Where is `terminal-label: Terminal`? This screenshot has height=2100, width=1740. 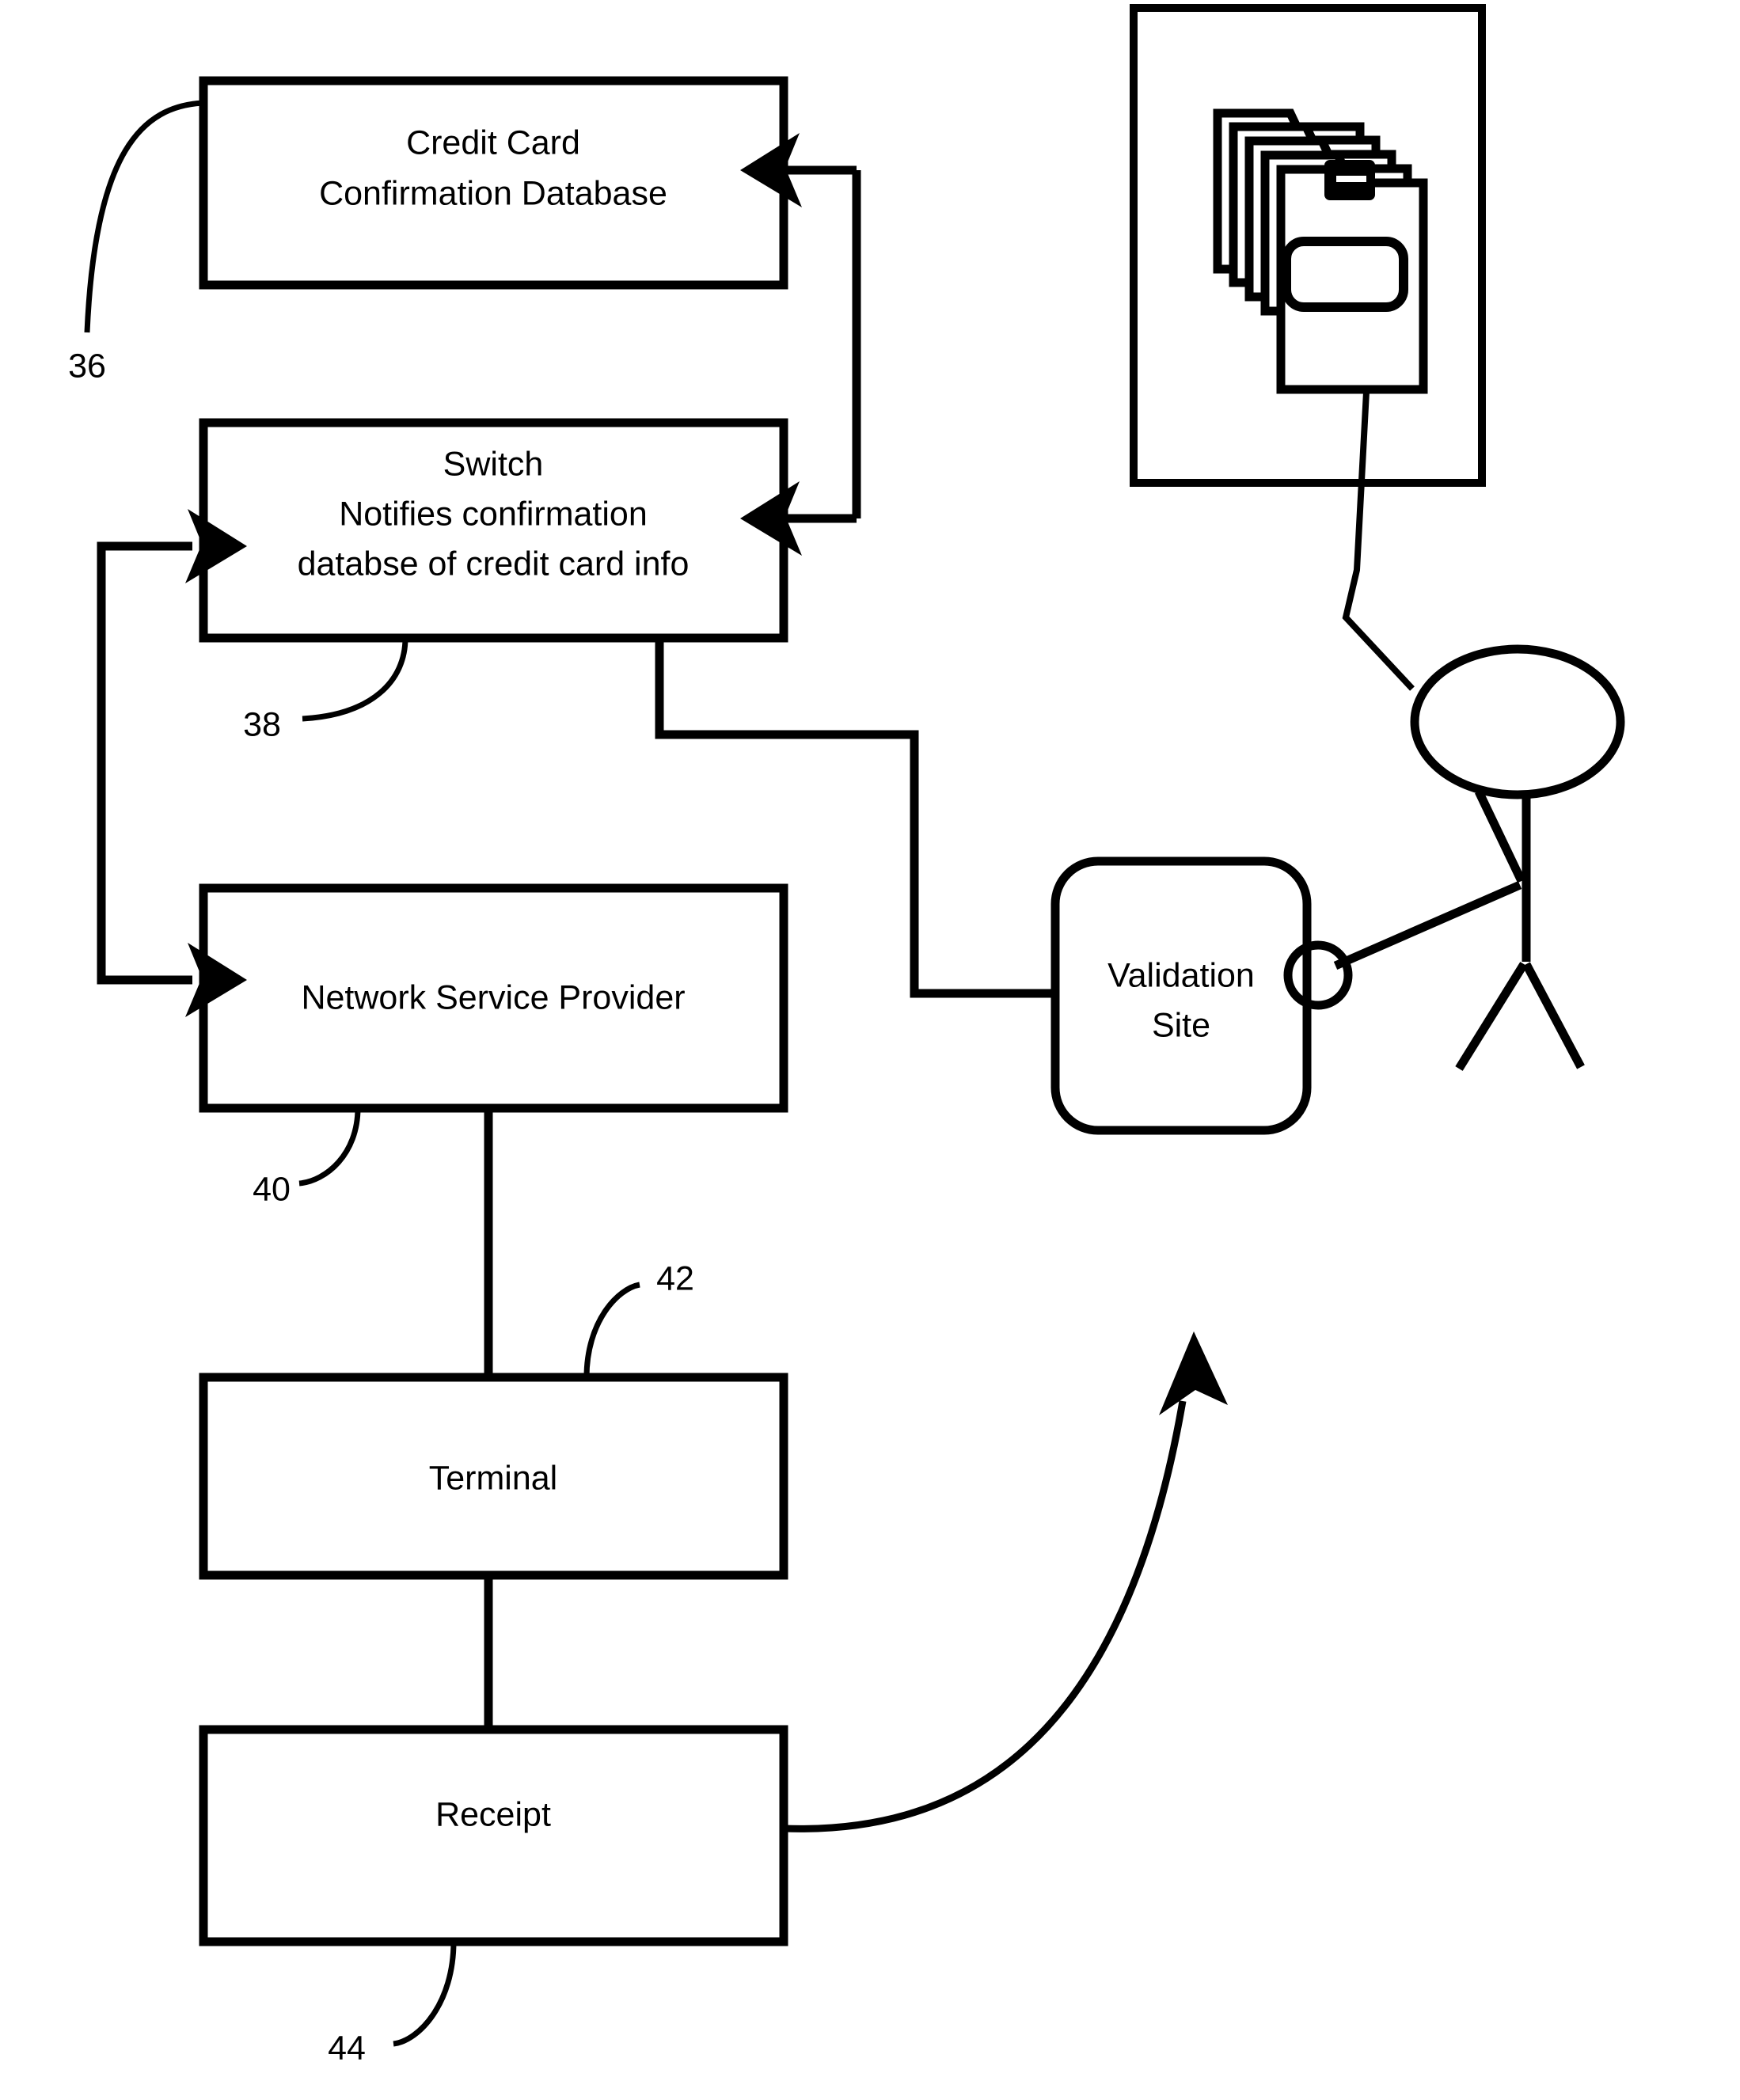 terminal-label: Terminal is located at coordinates (493, 1478).